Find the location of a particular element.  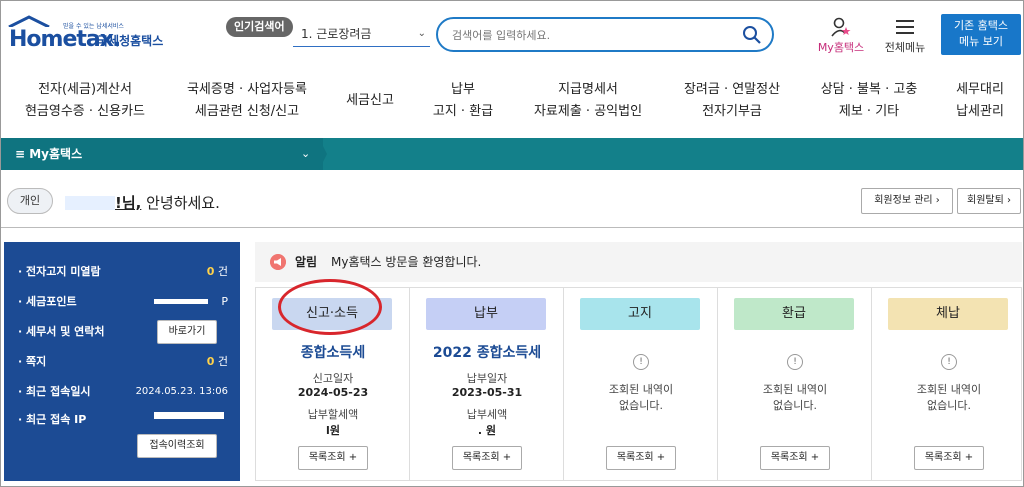

popular-search-select: 1. 근로장려금 ⌄ is located at coordinates (361, 35).